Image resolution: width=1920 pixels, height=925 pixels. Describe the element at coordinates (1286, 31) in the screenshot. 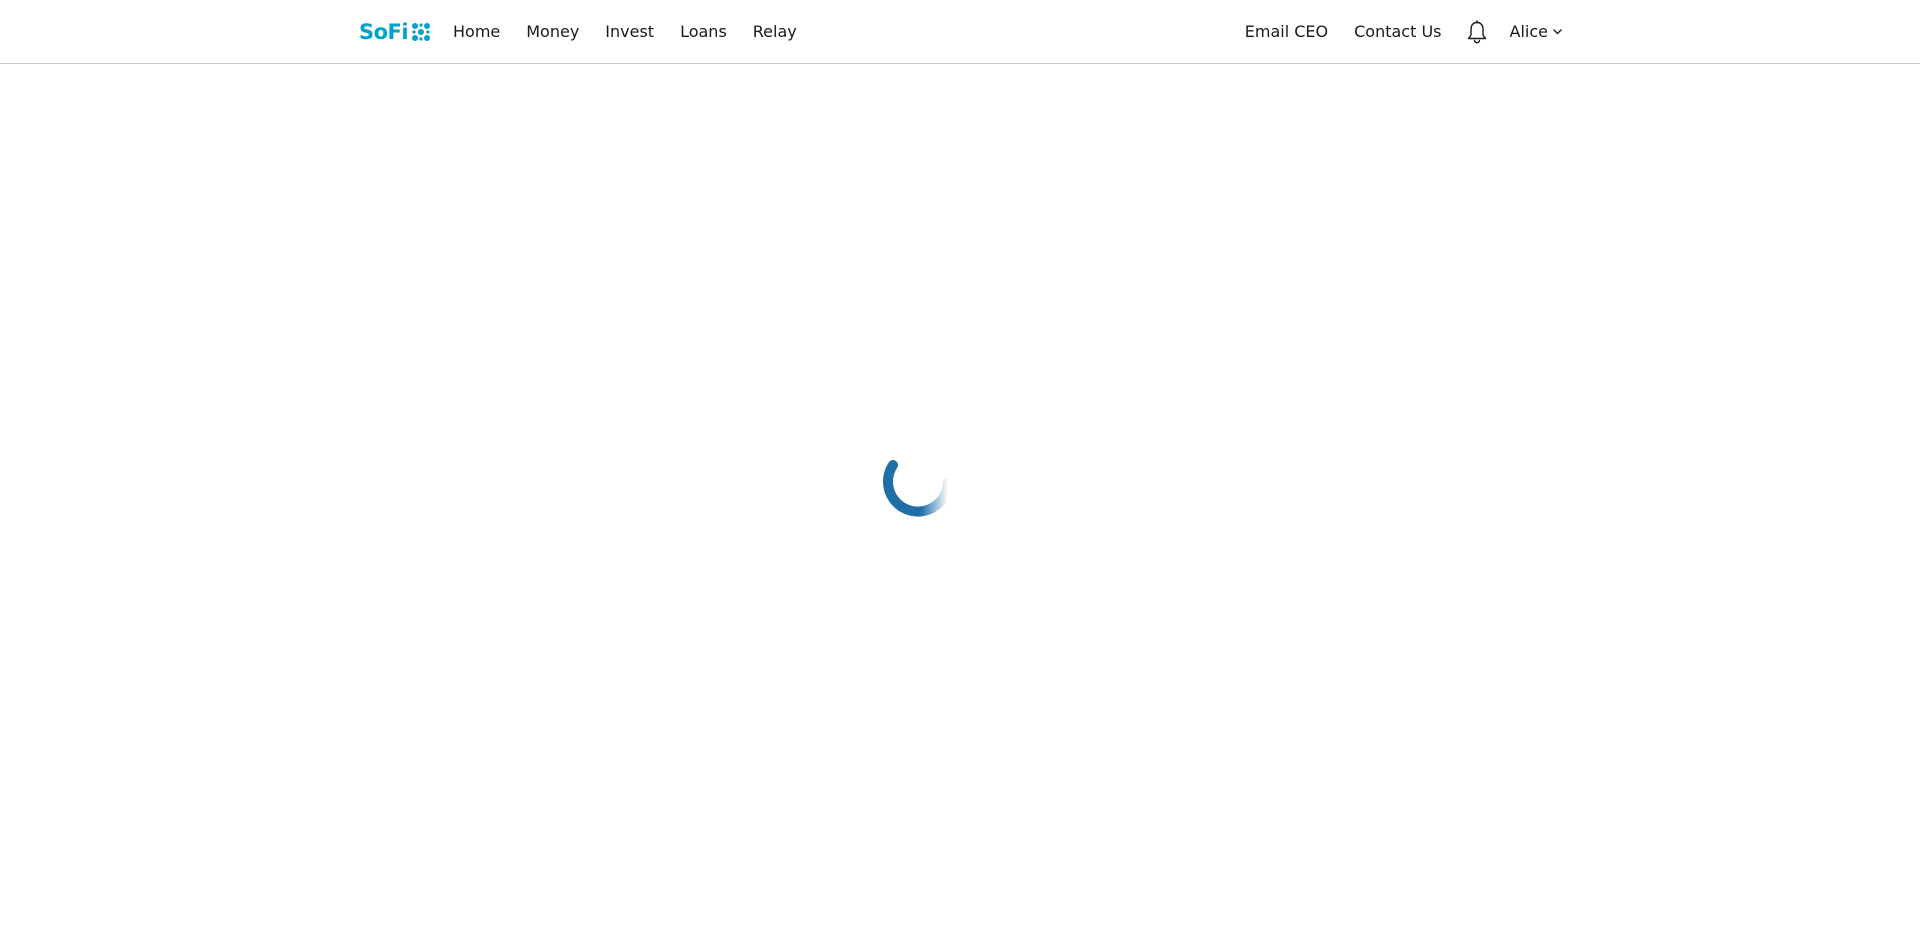

I see `email-ceo-link: Email CEO` at that location.